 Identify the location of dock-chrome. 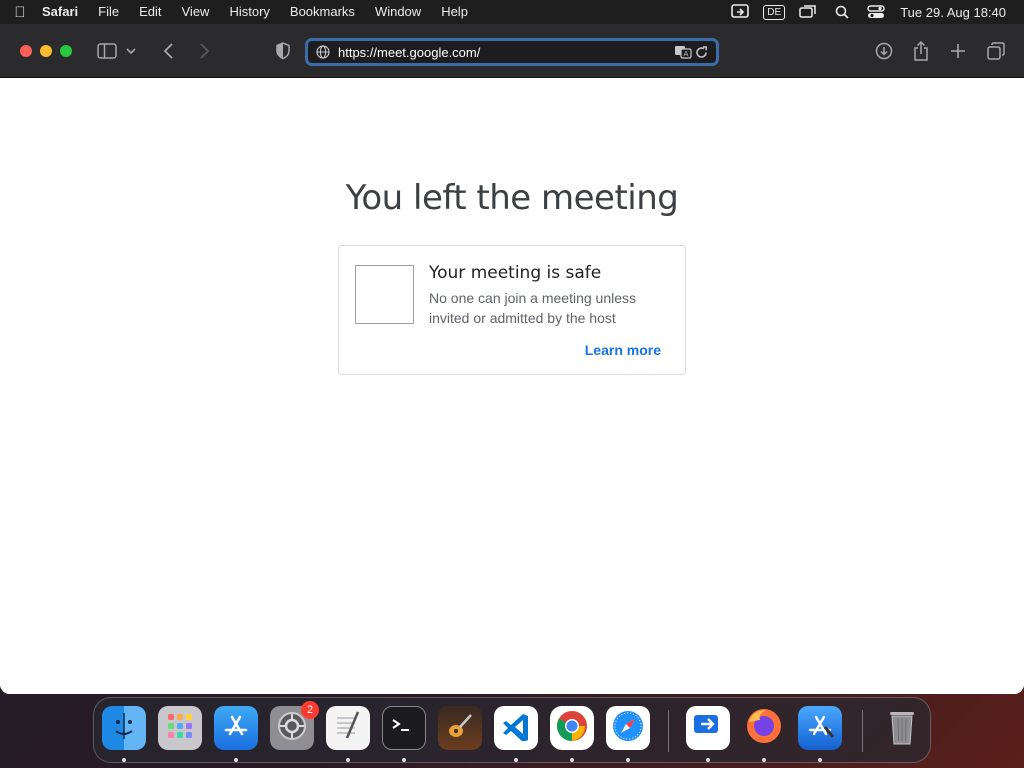
(572, 728).